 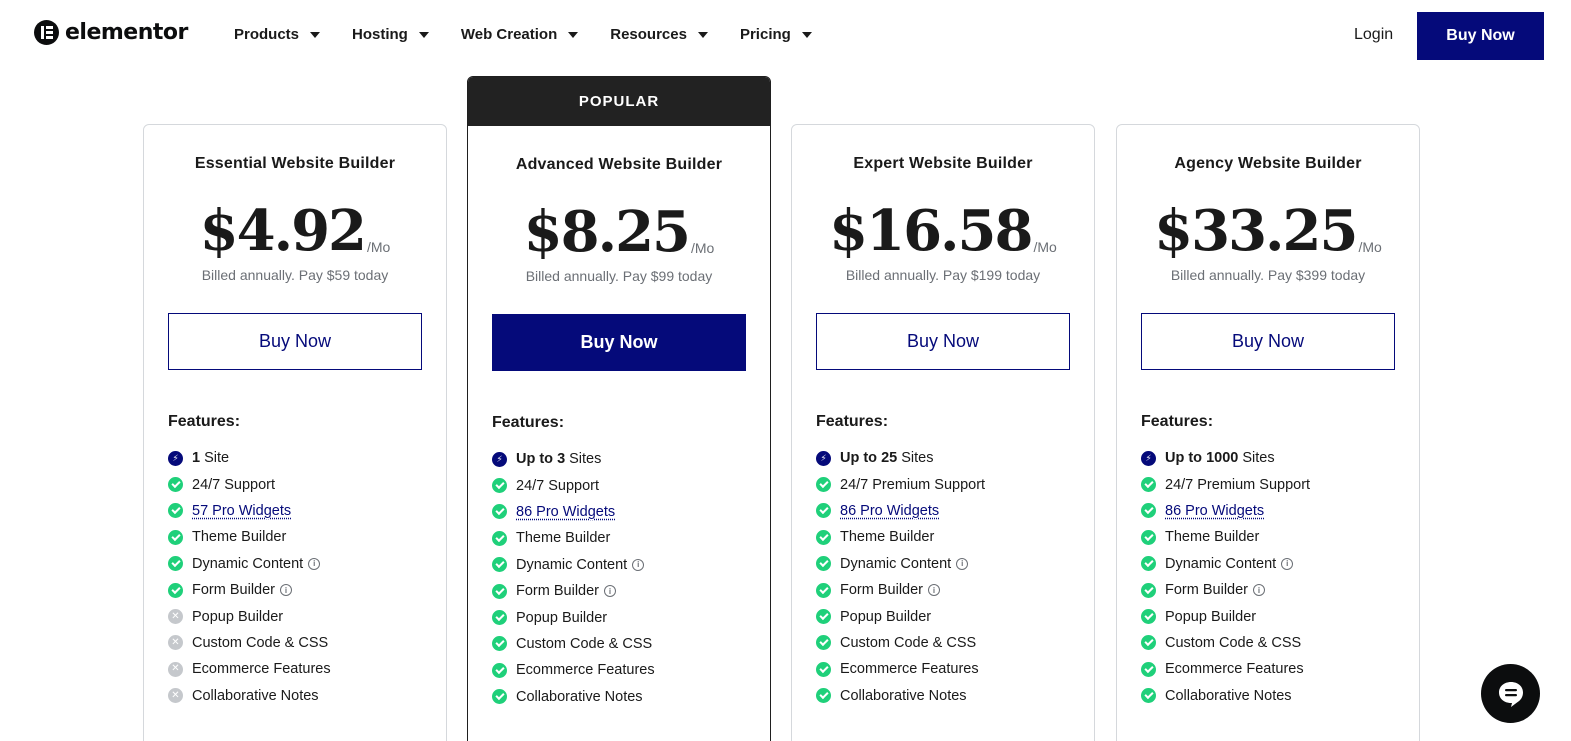 What do you see at coordinates (1510, 693) in the screenshot?
I see `chat-widget-button` at bounding box center [1510, 693].